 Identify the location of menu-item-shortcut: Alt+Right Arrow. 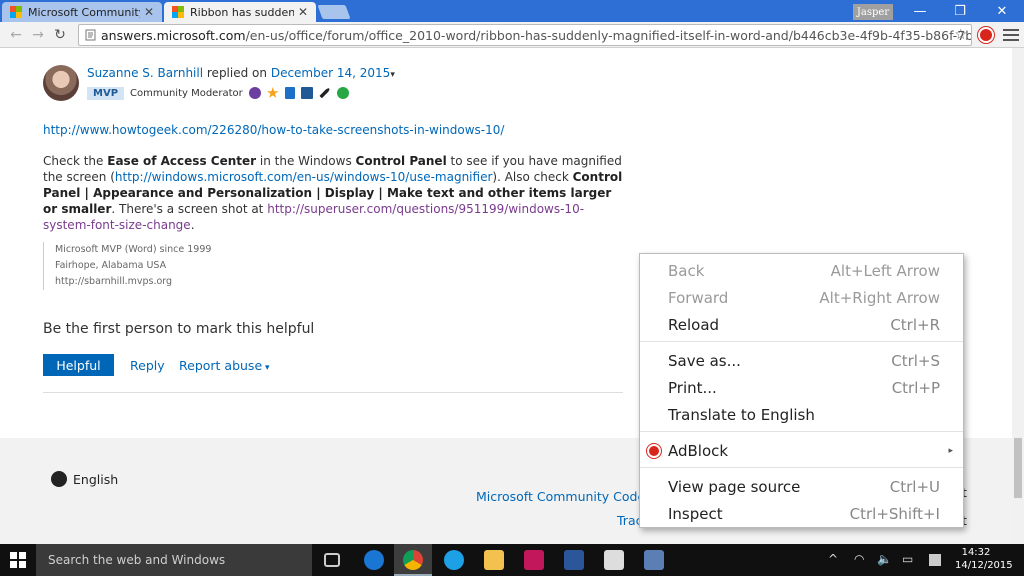
(879, 298).